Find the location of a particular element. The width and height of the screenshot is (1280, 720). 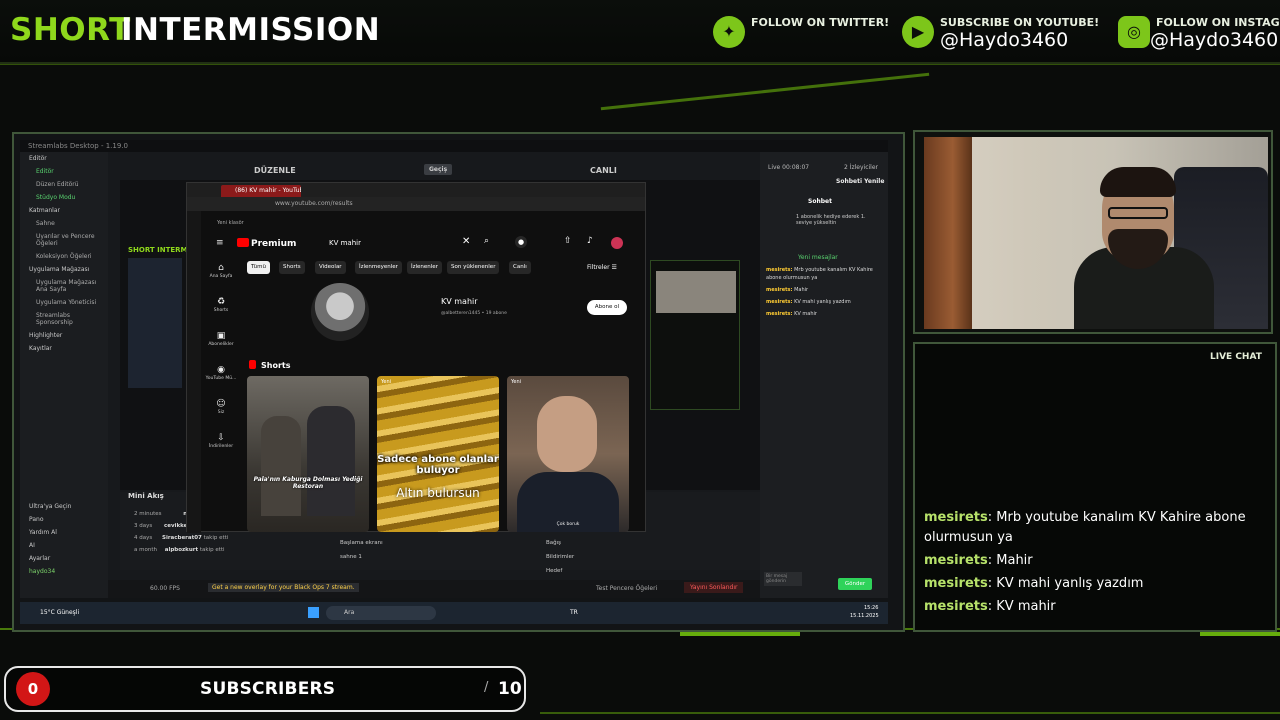

live-label: CANLI is located at coordinates (603, 170).